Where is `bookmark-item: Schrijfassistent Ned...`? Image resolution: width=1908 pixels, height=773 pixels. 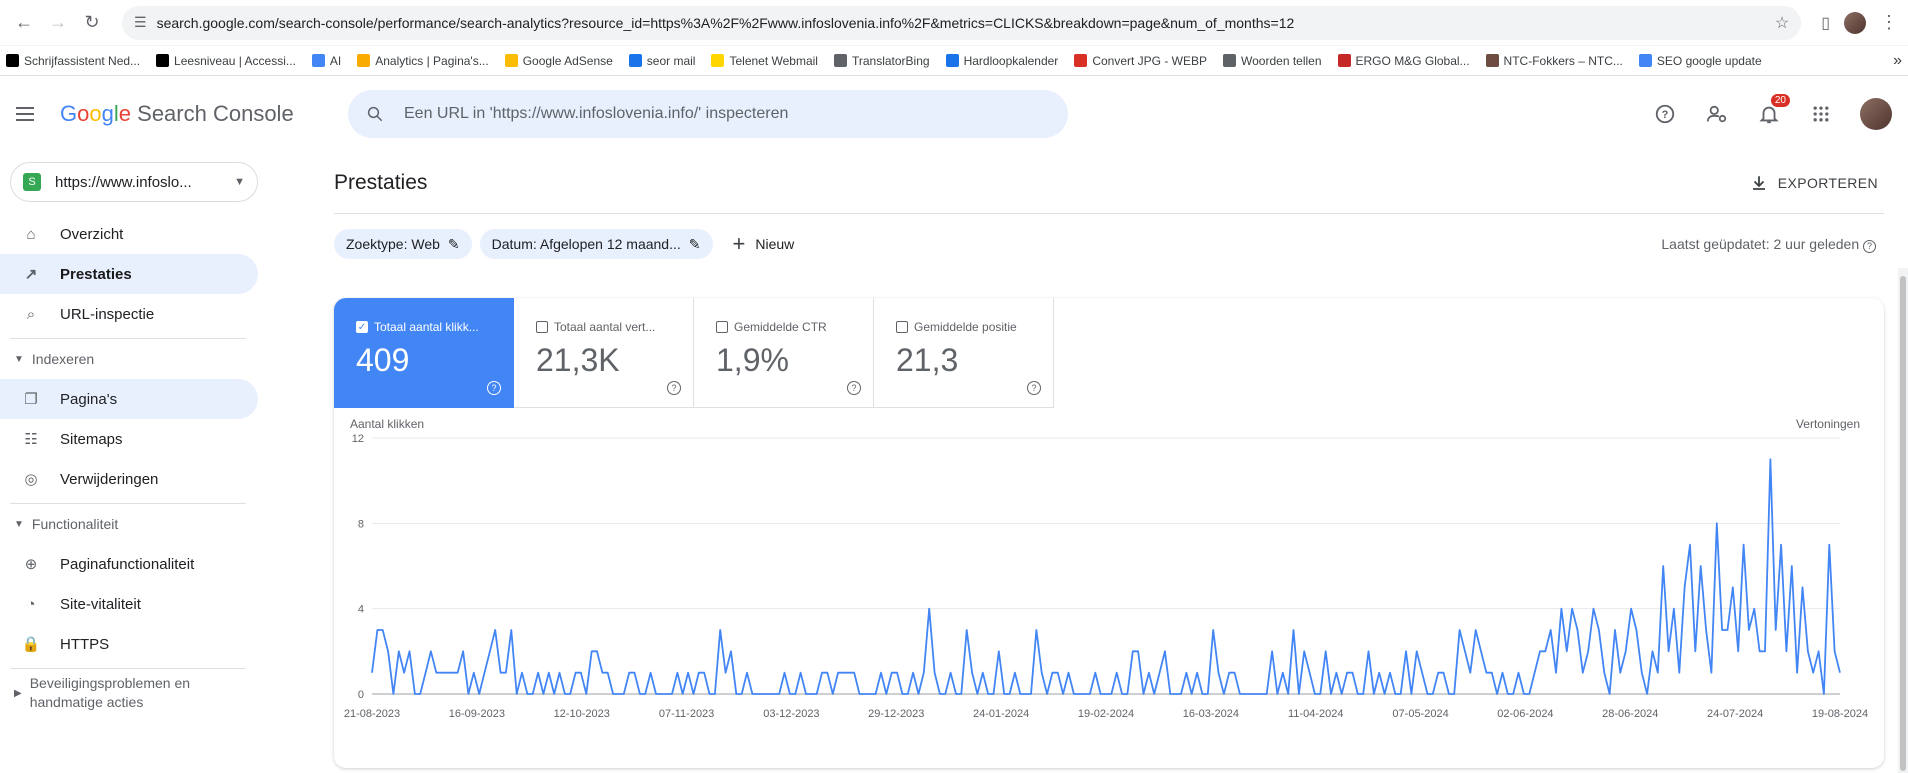 bookmark-item: Schrijfassistent Ned... is located at coordinates (73, 61).